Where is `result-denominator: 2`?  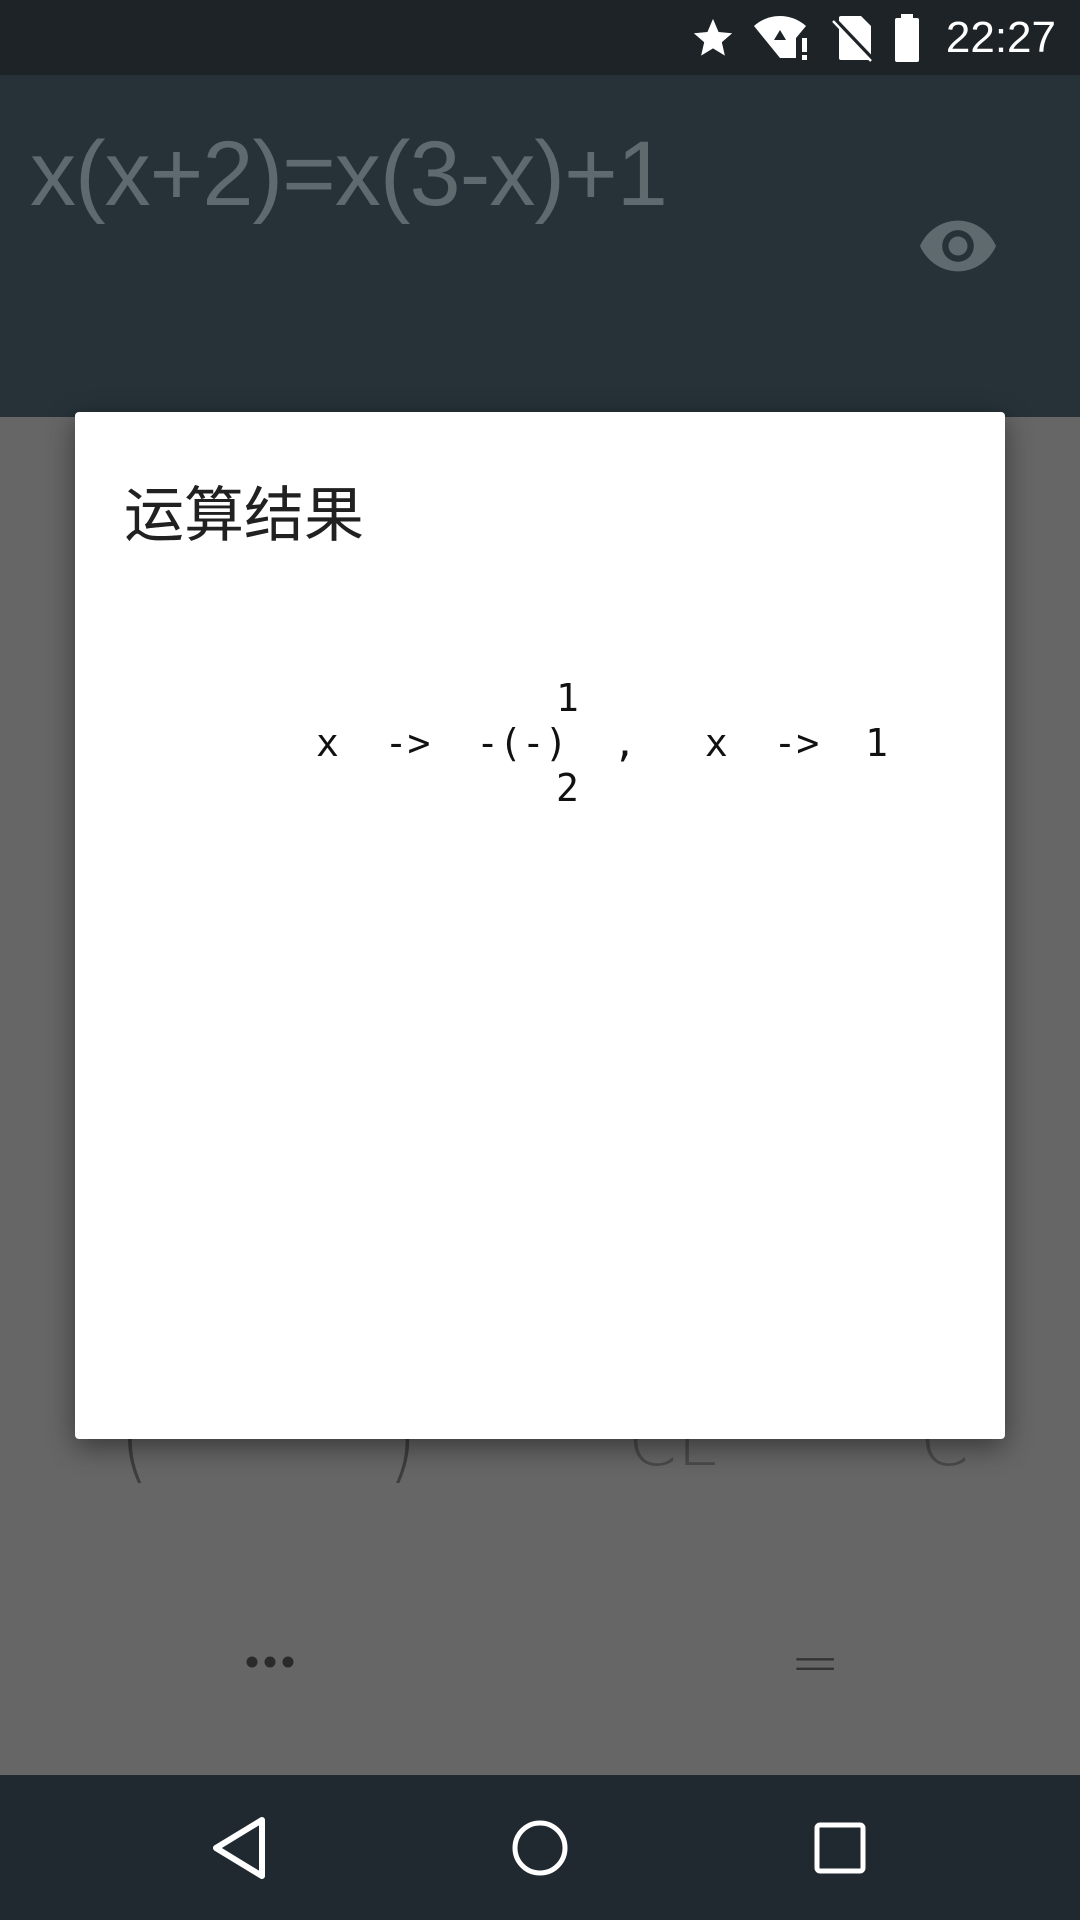
result-denominator: 2 is located at coordinates (567, 788).